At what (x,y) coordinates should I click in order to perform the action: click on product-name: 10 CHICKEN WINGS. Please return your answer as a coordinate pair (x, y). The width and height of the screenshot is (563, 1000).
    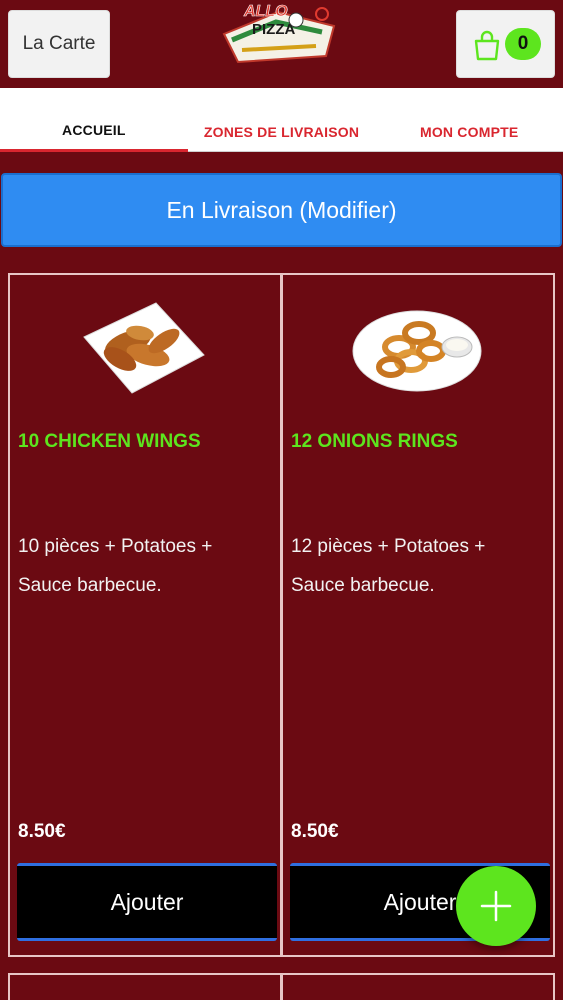
    Looking at the image, I should click on (109, 441).